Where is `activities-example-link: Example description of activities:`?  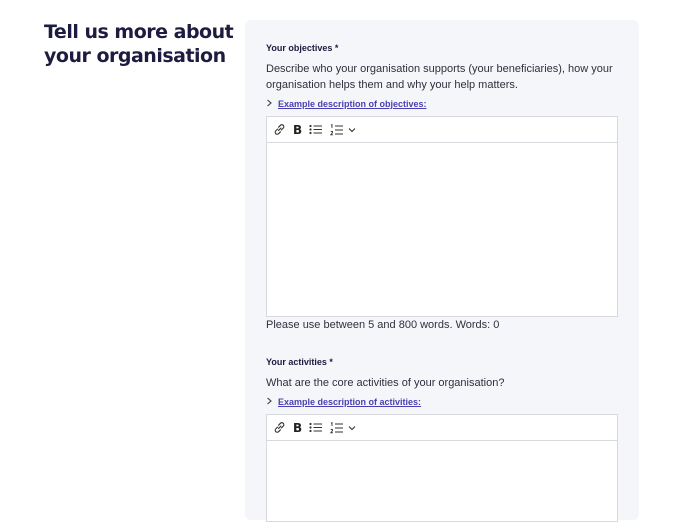
activities-example-link: Example description of activities: is located at coordinates (349, 402).